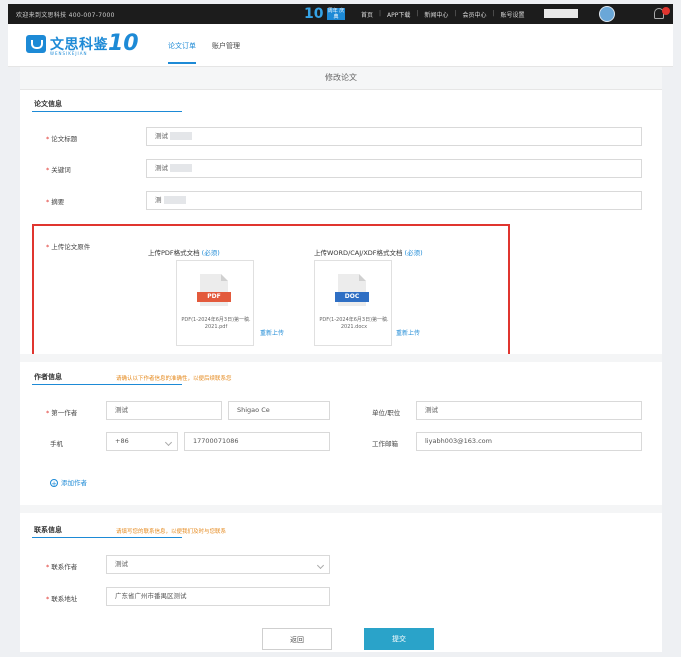 This screenshot has width=681, height=657. Describe the element at coordinates (279, 410) in the screenshot. I see `author-pinyin-input: Shigao Ce` at that location.